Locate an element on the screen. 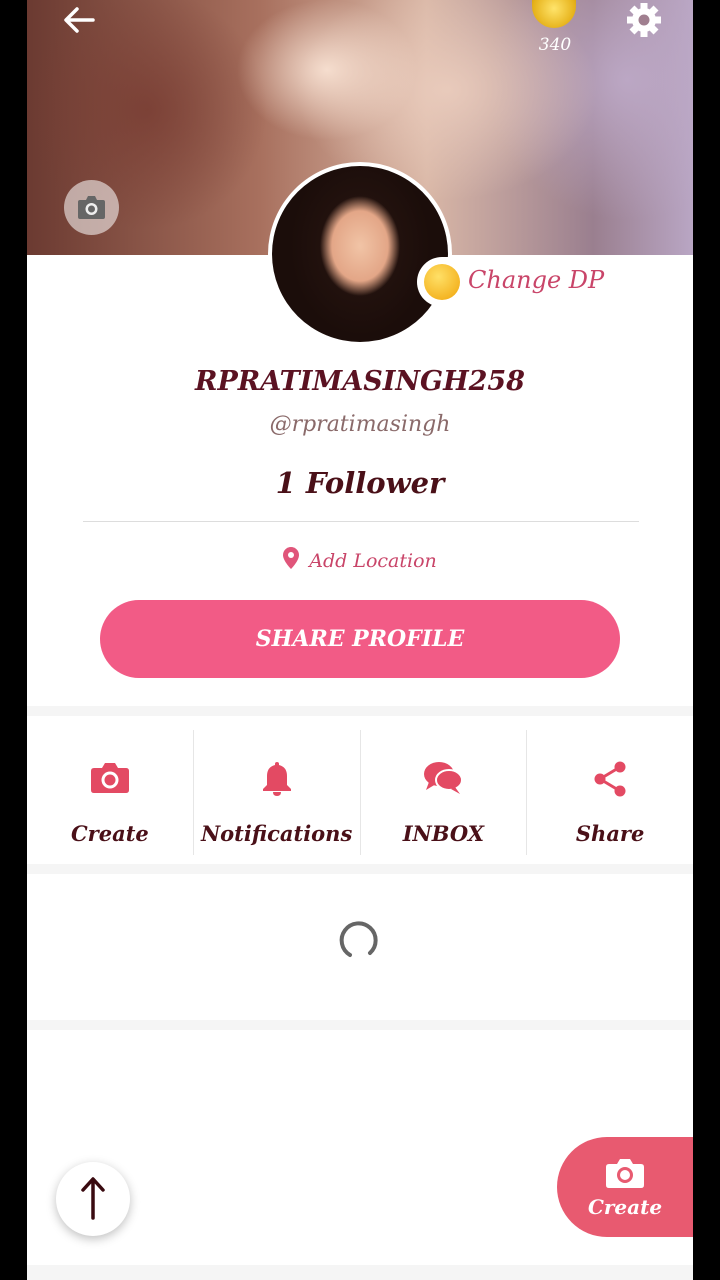 Image resolution: width=720 pixels, height=1280 pixels. back-arrow-icon is located at coordinates (79, 20).